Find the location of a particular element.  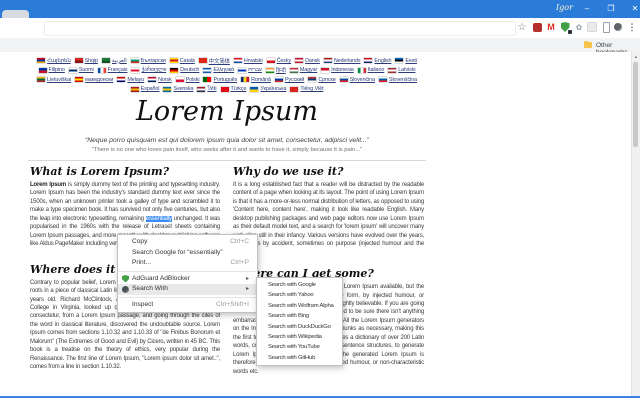

submenu-item-search-with-wolfram-alpha: Search with Wolfram Alpha is located at coordinates (299, 306).